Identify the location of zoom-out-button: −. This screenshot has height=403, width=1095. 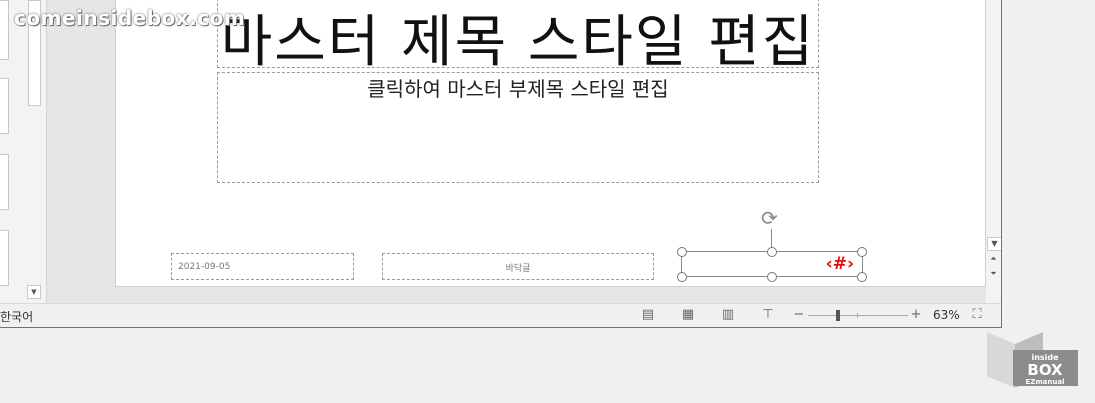
(799, 315).